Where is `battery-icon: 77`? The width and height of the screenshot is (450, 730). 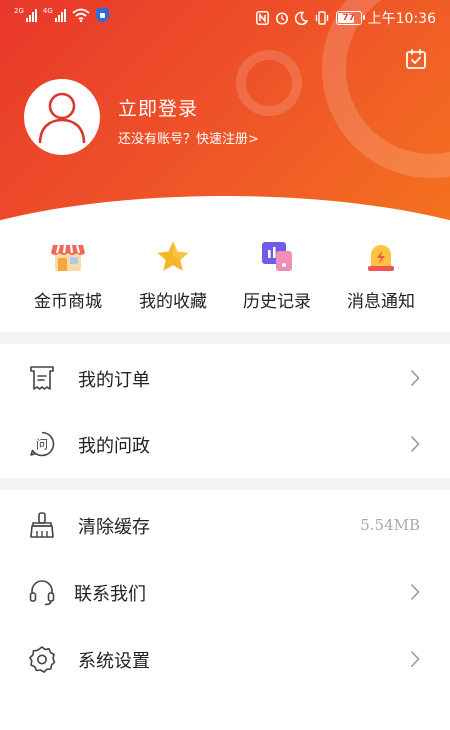 battery-icon: 77 is located at coordinates (350, 18).